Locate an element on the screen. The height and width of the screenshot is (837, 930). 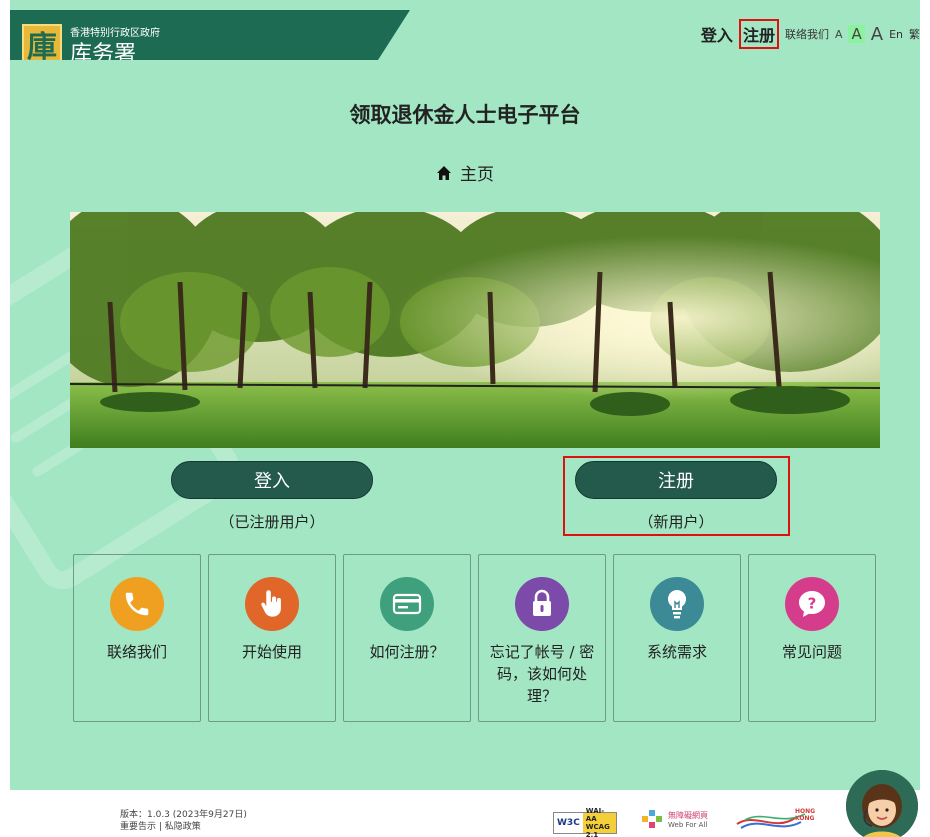
question-icon: ? is located at coordinates (812, 604).